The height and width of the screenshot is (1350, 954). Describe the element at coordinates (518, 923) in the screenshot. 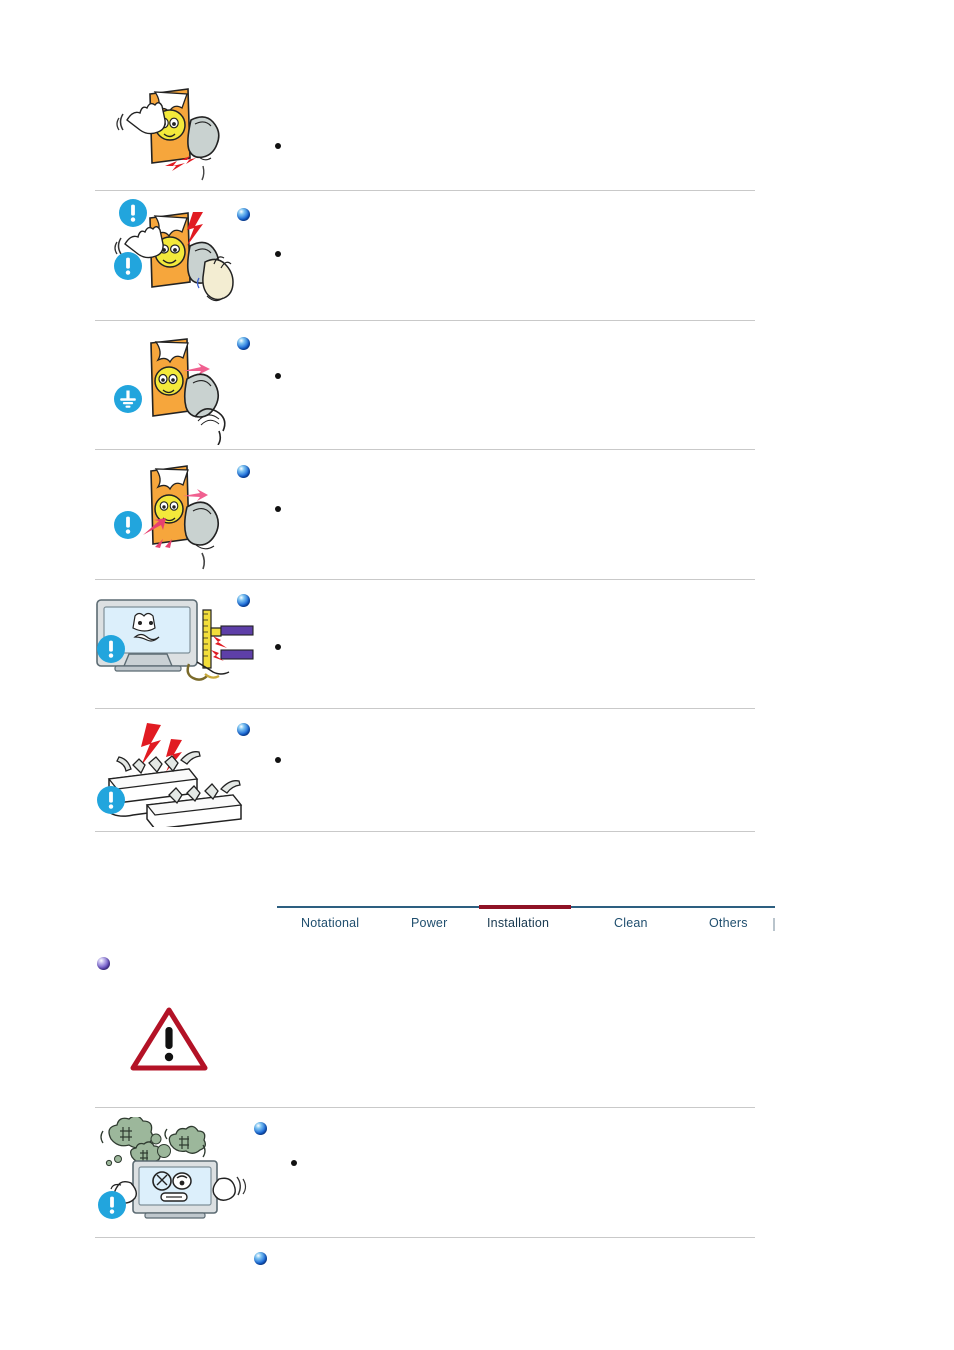

I see `tab-installation: Installation` at that location.